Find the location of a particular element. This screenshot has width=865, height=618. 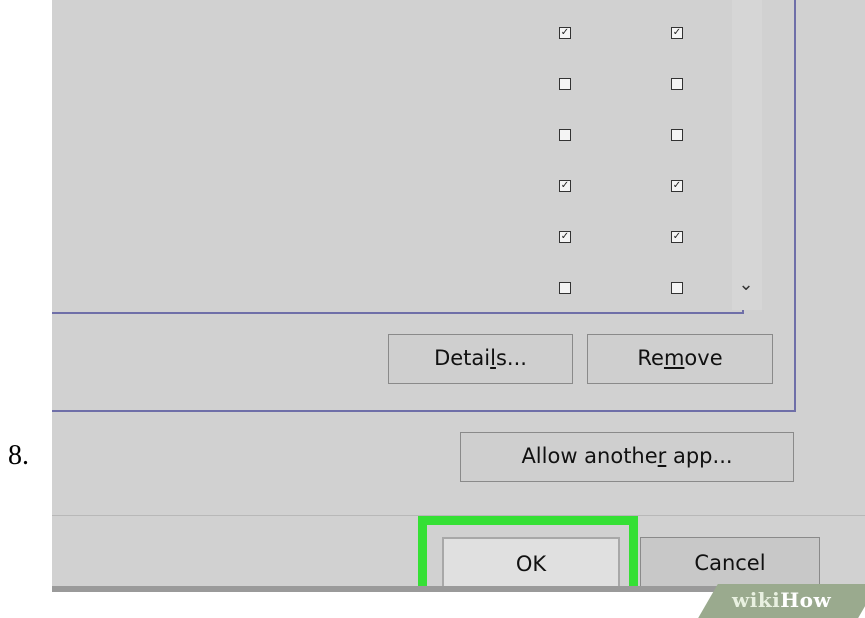

scroll-down-chevron-icon: ⌄ is located at coordinates (746, 285).